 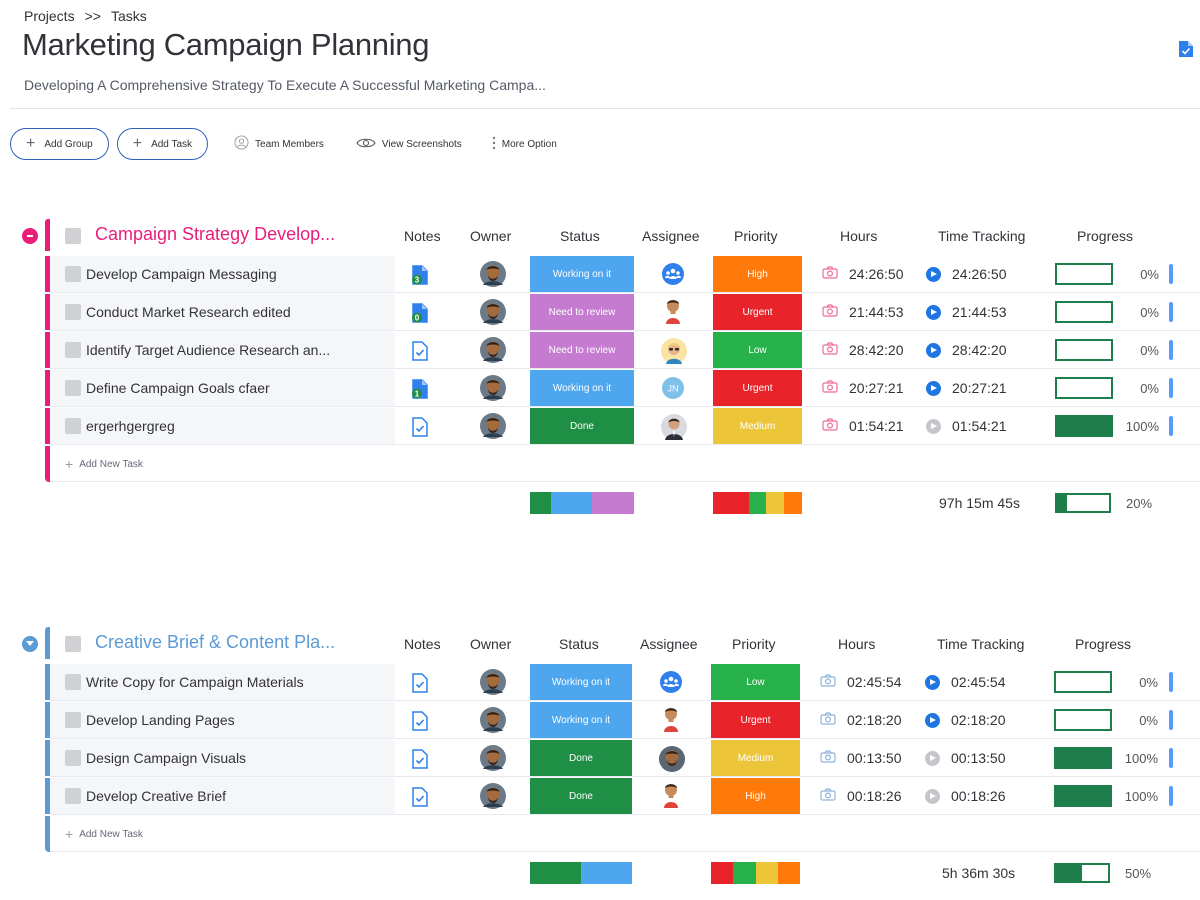 What do you see at coordinates (420, 391) in the screenshot?
I see `notes-icon: 1` at bounding box center [420, 391].